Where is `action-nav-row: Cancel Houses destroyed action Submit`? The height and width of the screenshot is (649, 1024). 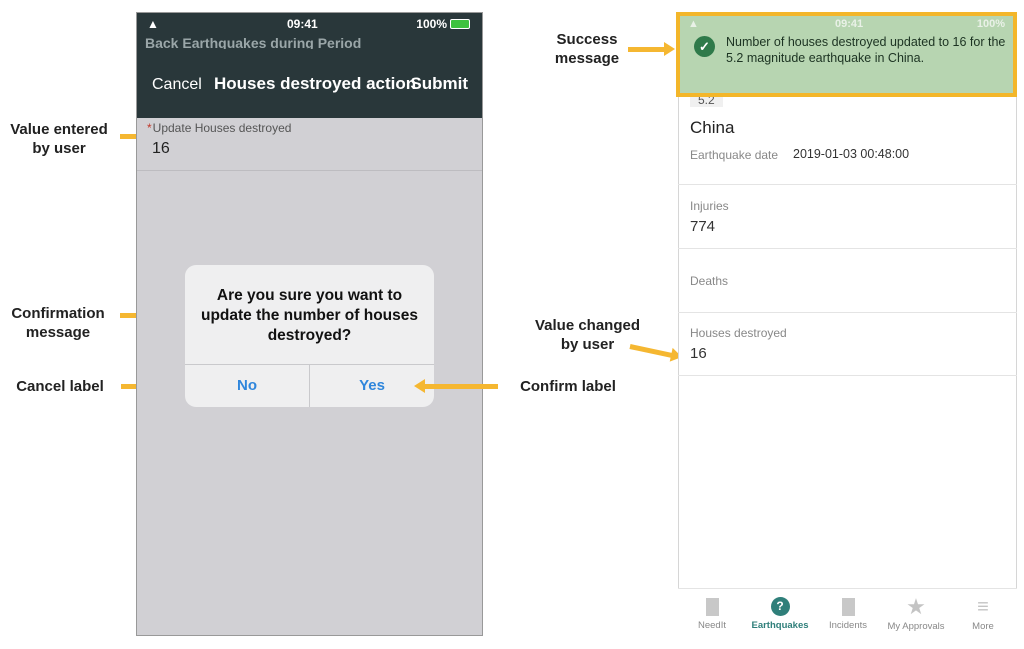
action-nav-row: Cancel Houses destroyed action Submit is located at coordinates (309, 84).